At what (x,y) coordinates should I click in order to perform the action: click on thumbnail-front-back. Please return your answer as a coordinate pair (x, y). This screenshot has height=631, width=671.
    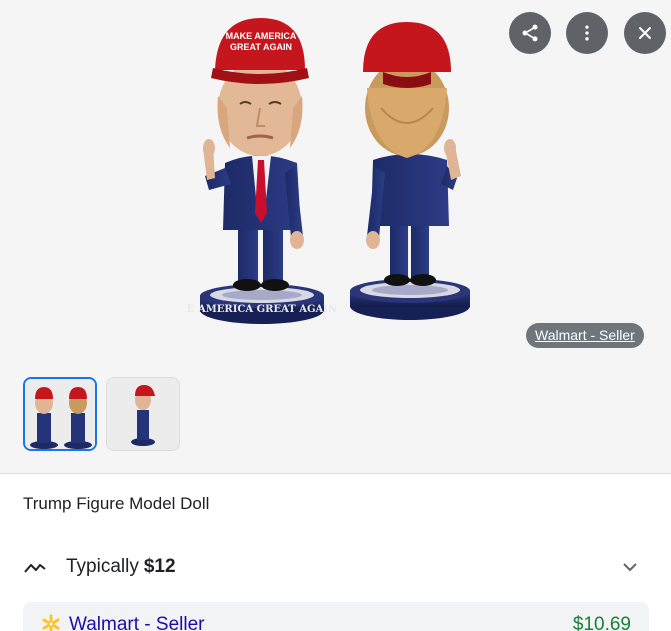
    Looking at the image, I should click on (60, 414).